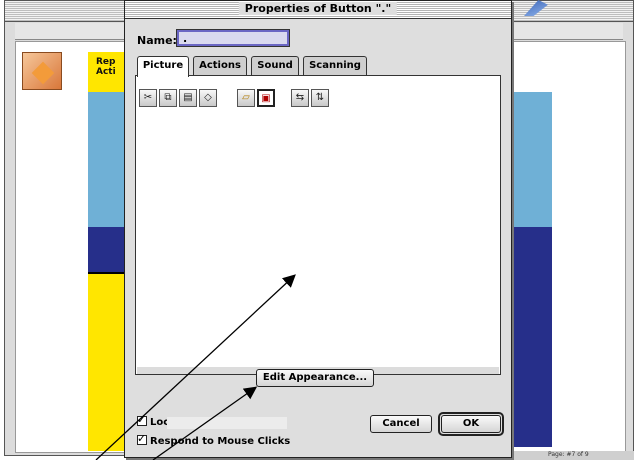 The height and width of the screenshot is (460, 636). What do you see at coordinates (266, 98) in the screenshot?
I see `picture-library-icon: ▣` at bounding box center [266, 98].